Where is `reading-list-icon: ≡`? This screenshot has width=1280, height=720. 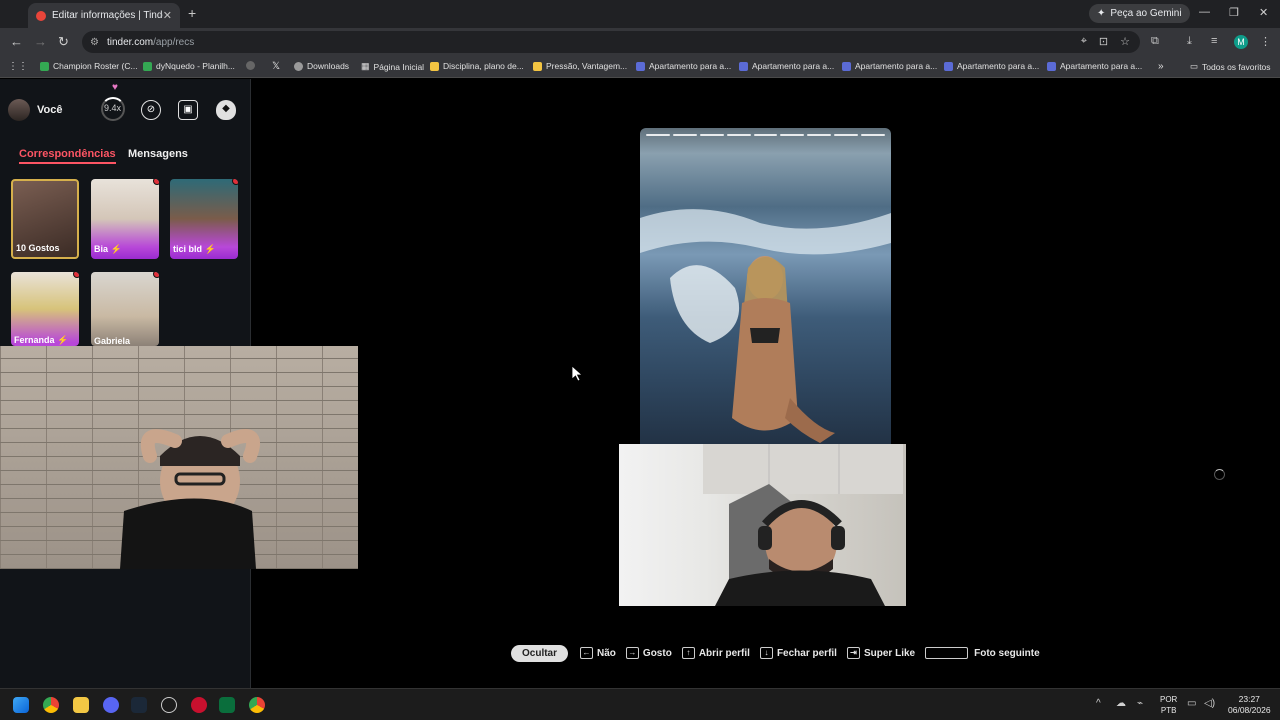 reading-list-icon: ≡ is located at coordinates (1214, 41).